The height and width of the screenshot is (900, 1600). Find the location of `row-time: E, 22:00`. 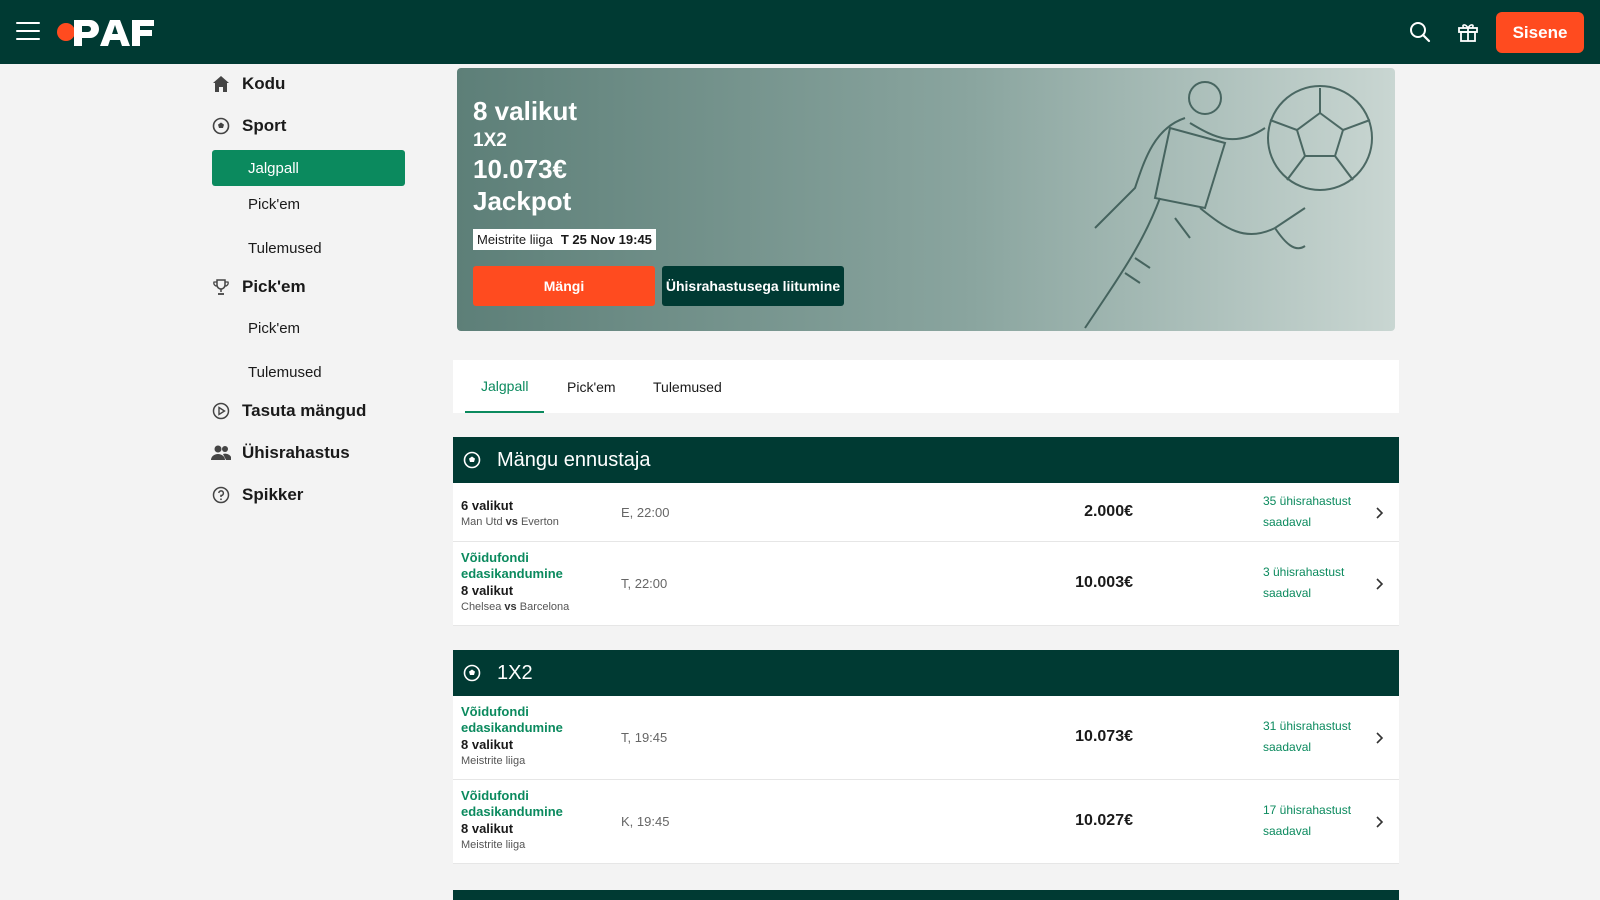

row-time: E, 22:00 is located at coordinates (645, 512).